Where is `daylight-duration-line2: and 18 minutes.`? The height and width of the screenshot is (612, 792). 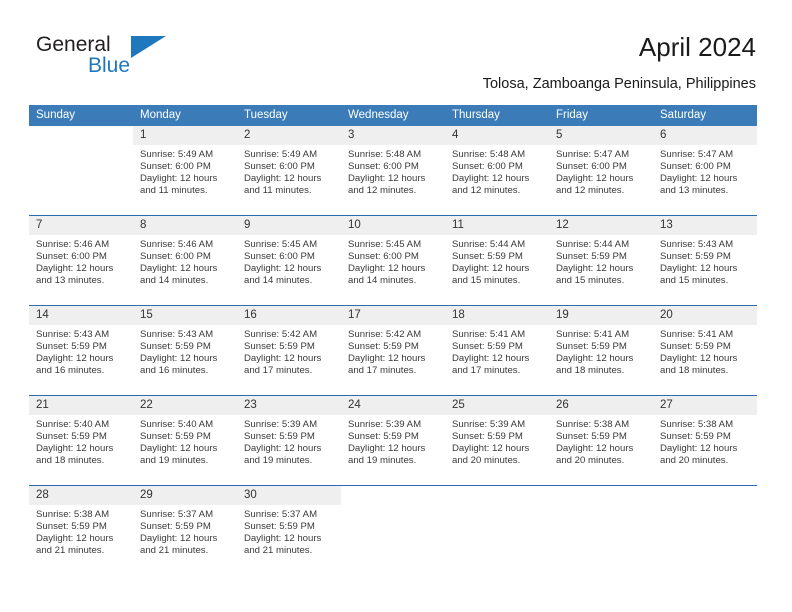 daylight-duration-line2: and 18 minutes. is located at coordinates (694, 371).